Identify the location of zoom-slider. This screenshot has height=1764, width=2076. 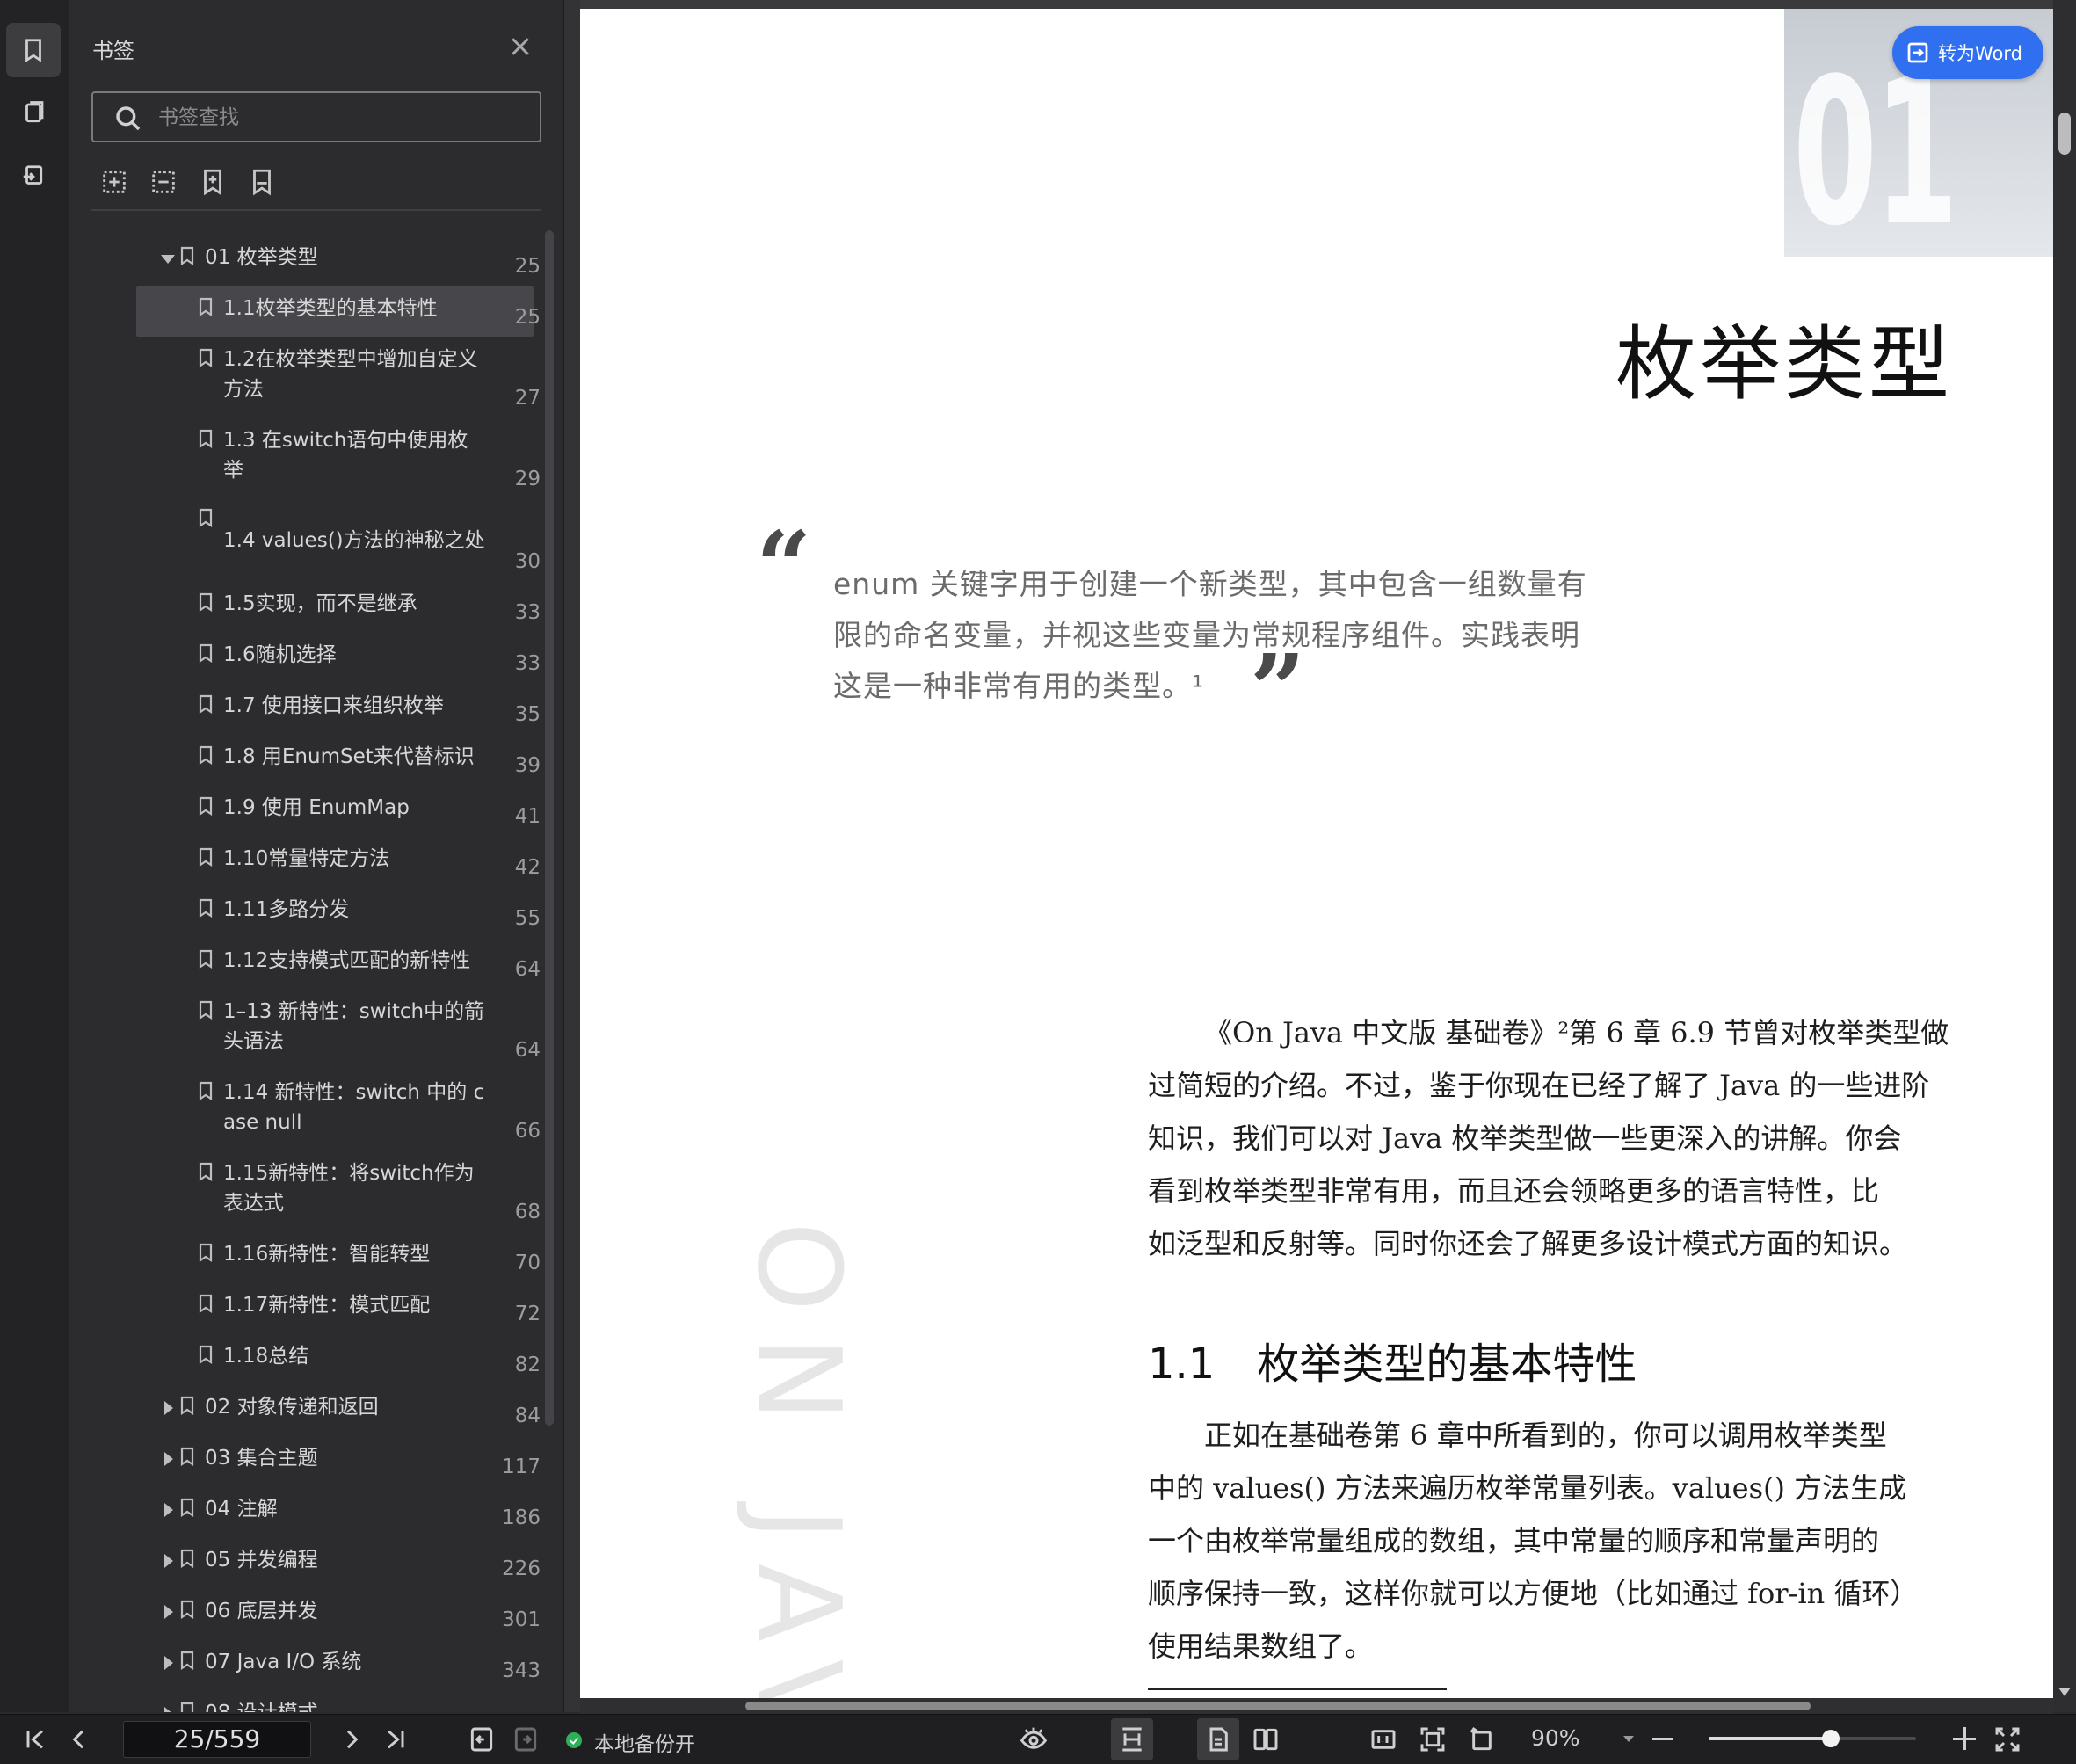
(1812, 1738).